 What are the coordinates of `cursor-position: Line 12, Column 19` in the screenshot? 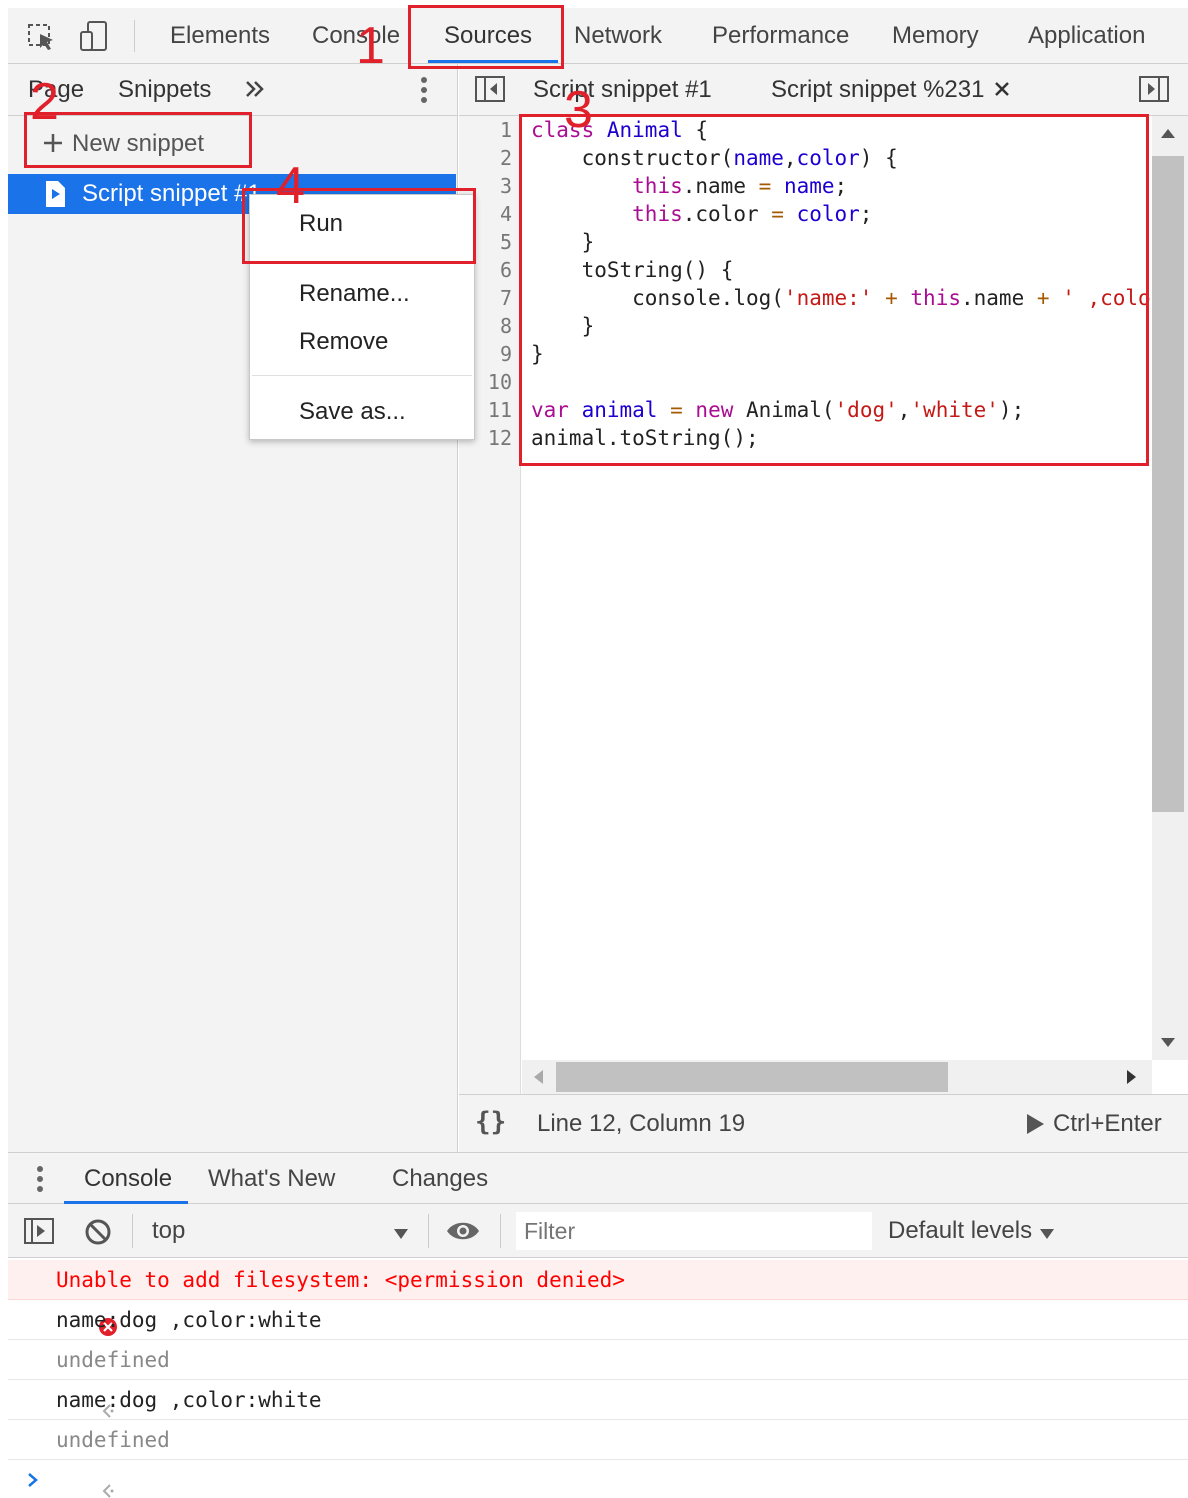 It's located at (641, 1123).